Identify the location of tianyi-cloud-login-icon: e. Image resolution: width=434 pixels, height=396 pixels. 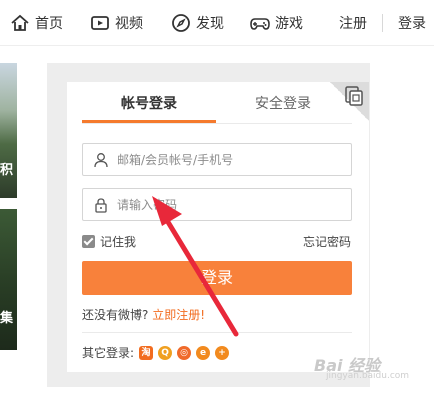
(203, 352).